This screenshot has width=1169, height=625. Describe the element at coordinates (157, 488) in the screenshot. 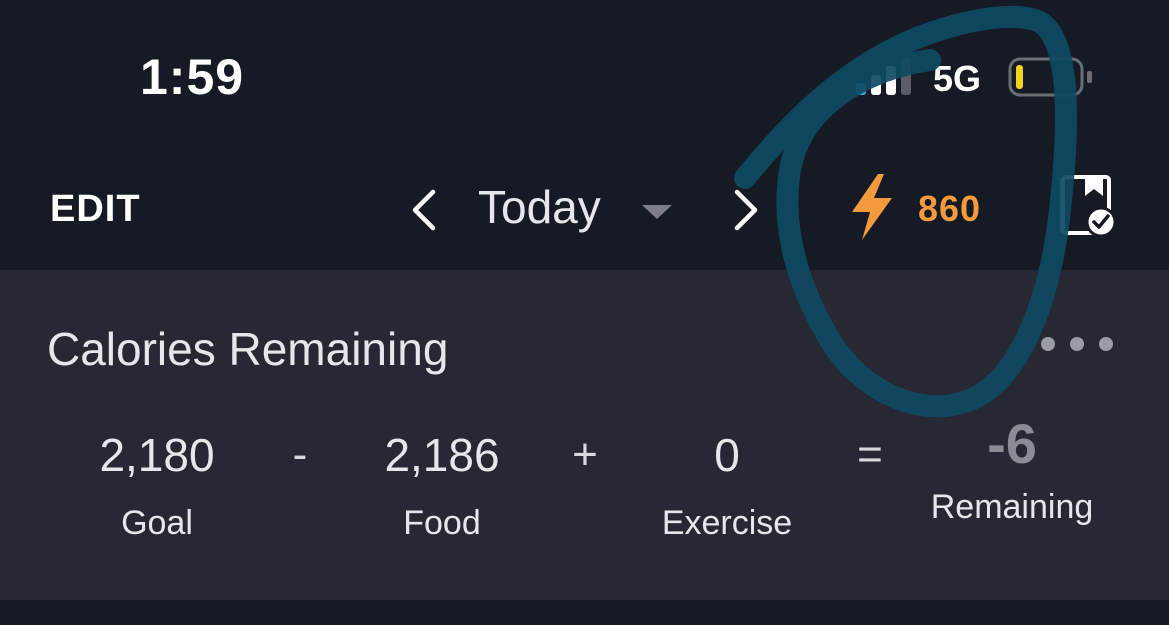

I see `goal-column: 2,180 Goal` at that location.